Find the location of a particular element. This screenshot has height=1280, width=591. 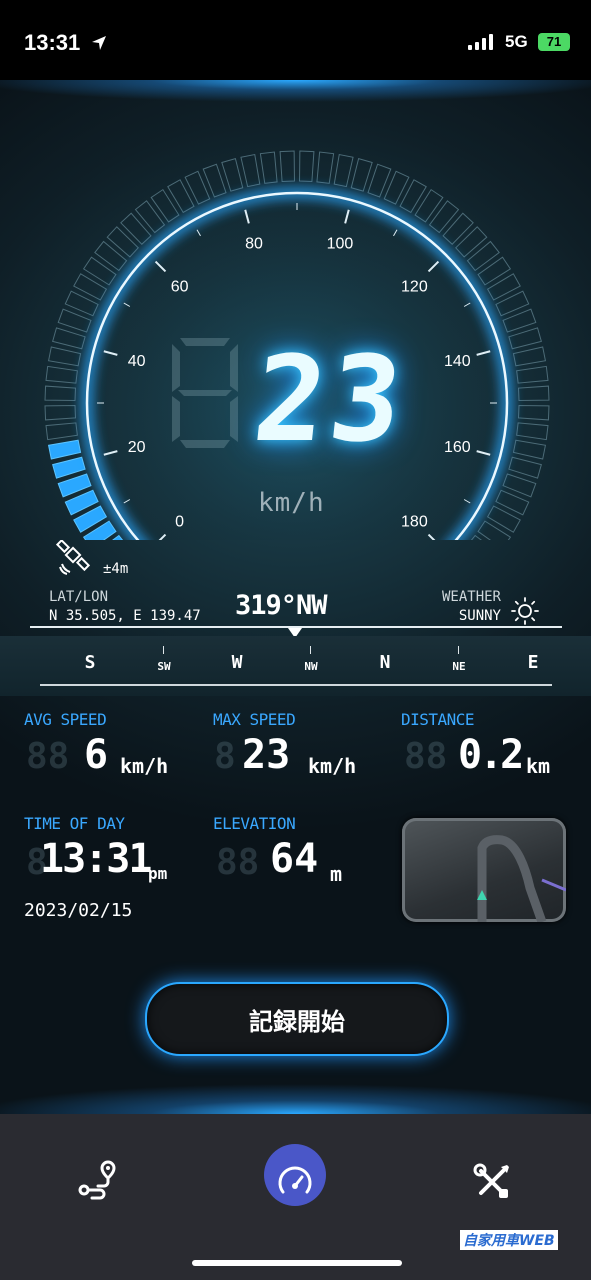

gauge-tick-label: 80 is located at coordinates (254, 244).